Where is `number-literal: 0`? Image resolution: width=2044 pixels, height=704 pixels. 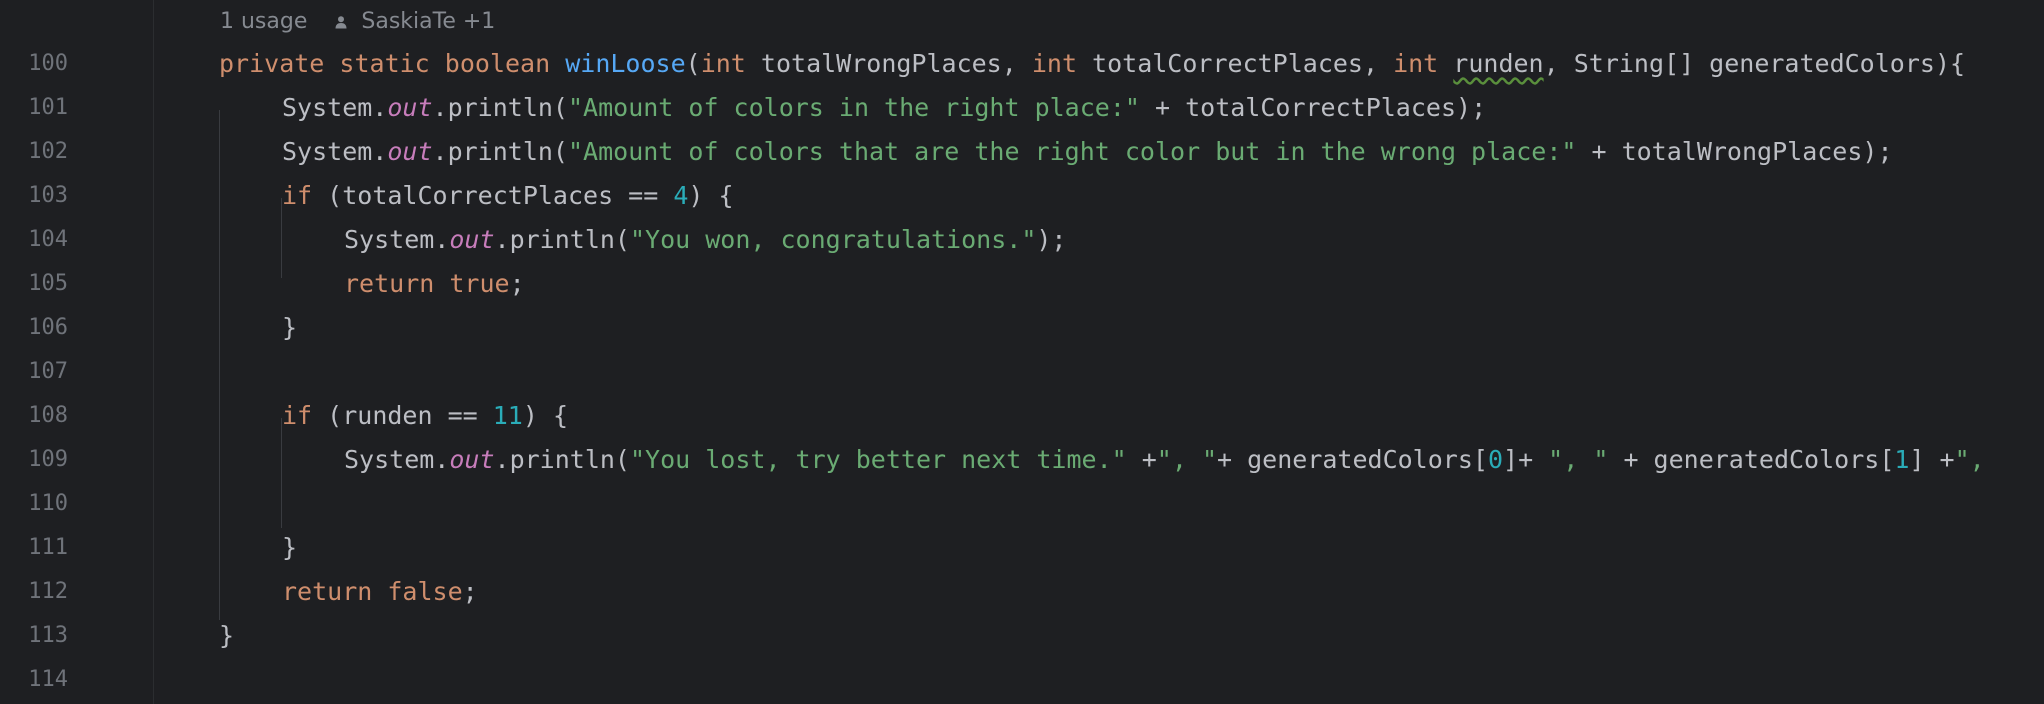 number-literal: 0 is located at coordinates (1495, 459).